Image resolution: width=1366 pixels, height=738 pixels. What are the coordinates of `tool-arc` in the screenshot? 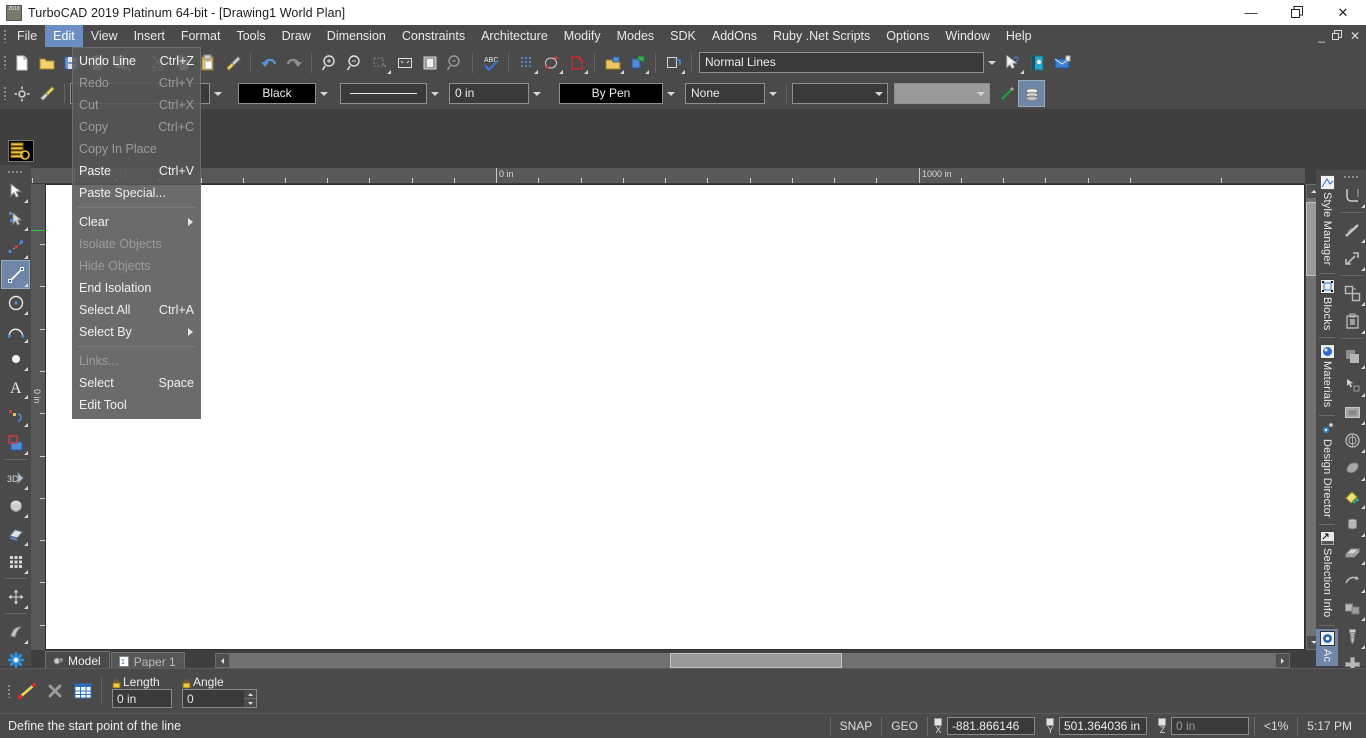 It's located at (15, 330).